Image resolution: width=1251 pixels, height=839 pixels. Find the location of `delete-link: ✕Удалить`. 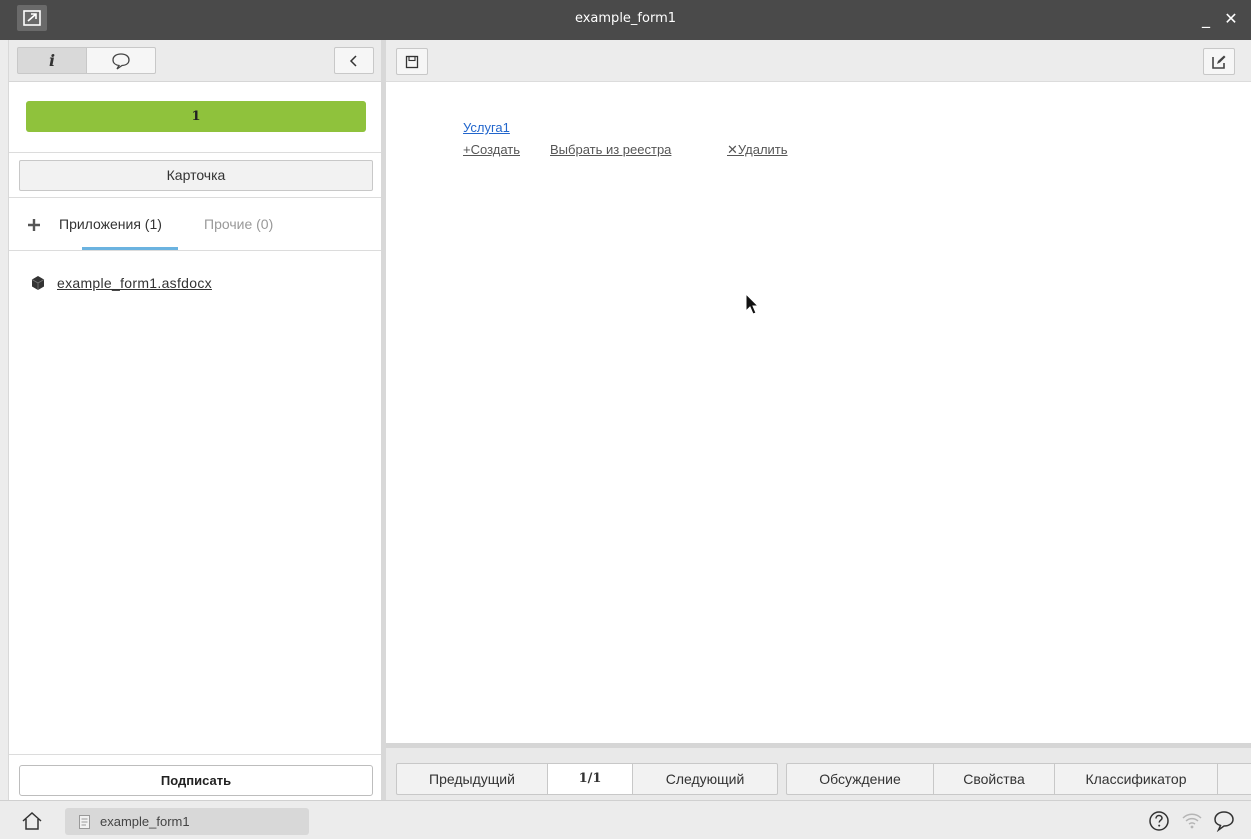

delete-link: ✕Удалить is located at coordinates (757, 150).